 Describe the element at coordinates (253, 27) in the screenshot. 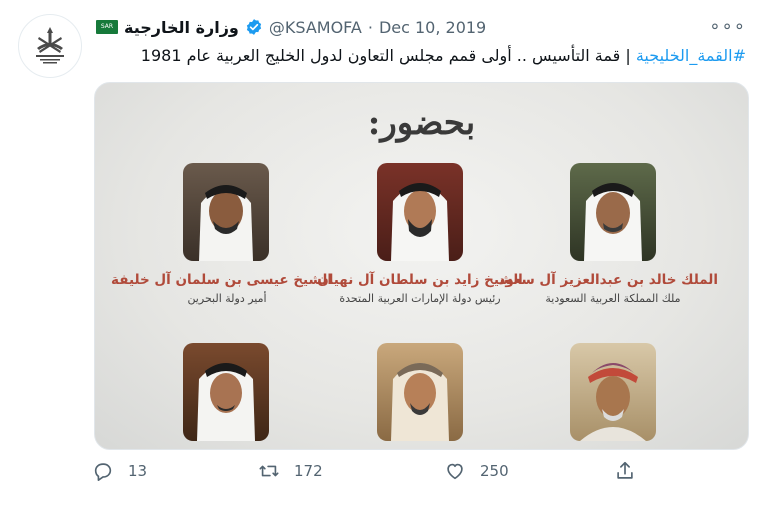

I see `verified-badge-icon` at that location.